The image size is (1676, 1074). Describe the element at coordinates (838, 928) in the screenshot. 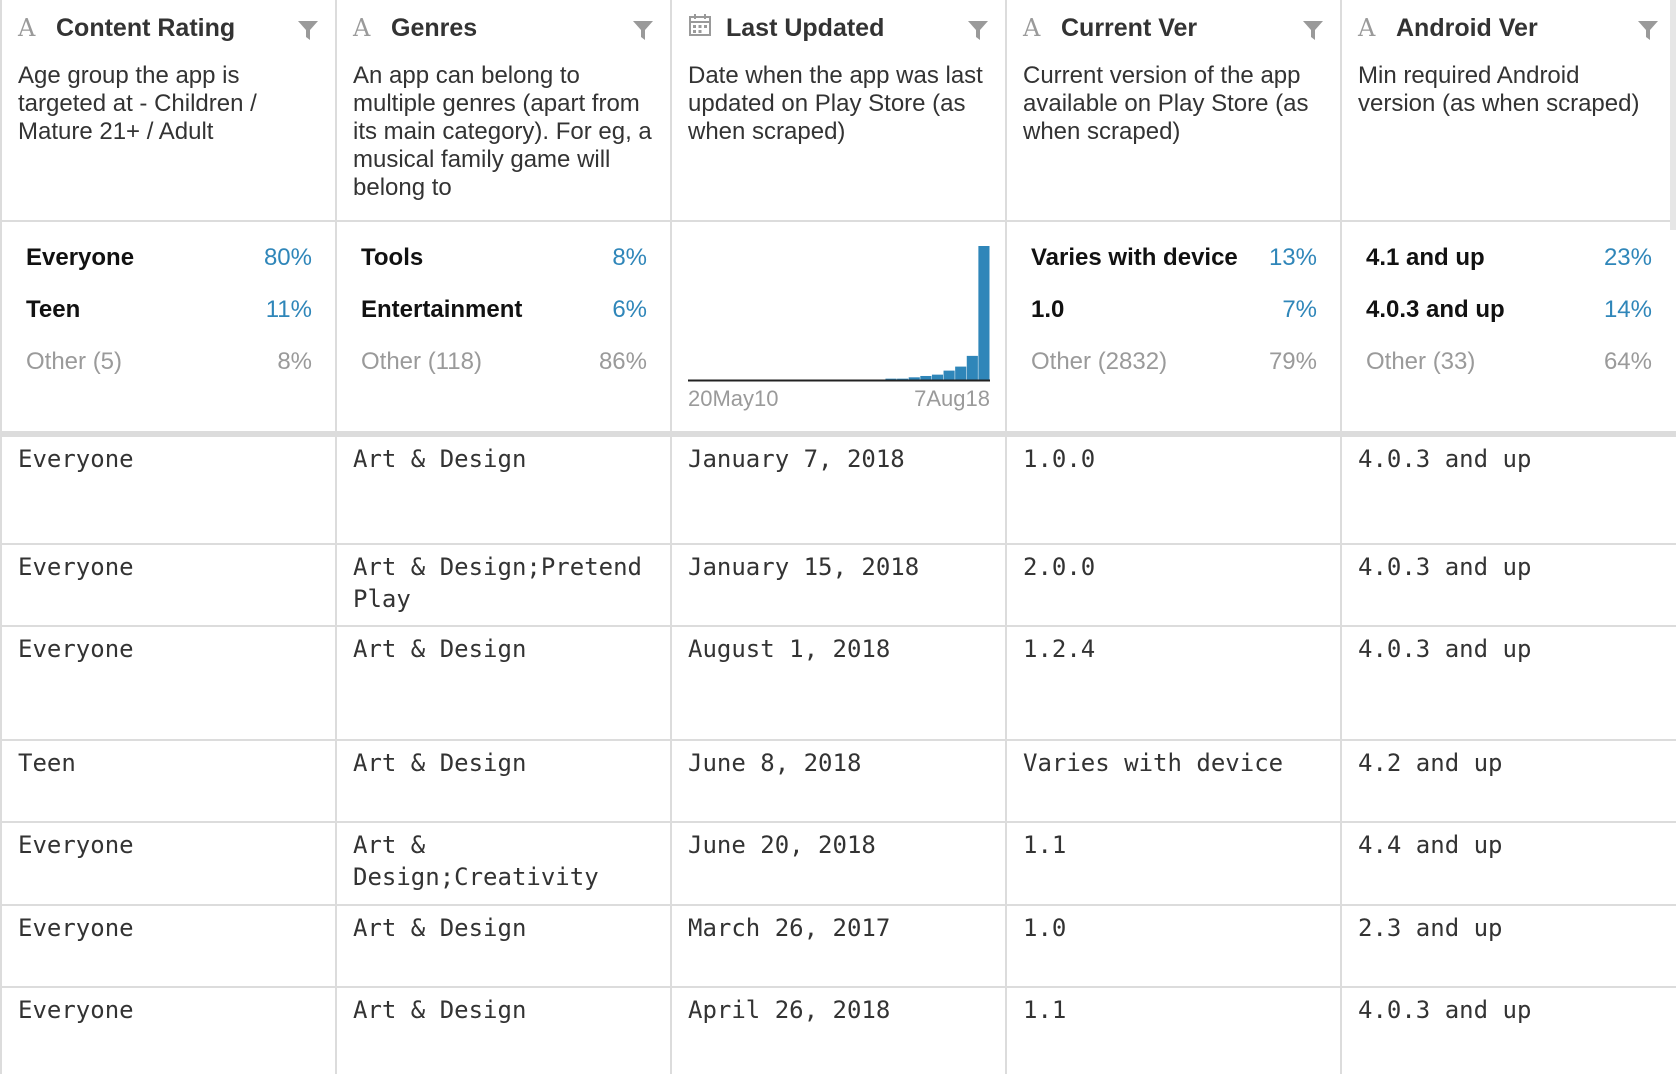

I see `table-cell-last-updated: March 26, 2017` at that location.